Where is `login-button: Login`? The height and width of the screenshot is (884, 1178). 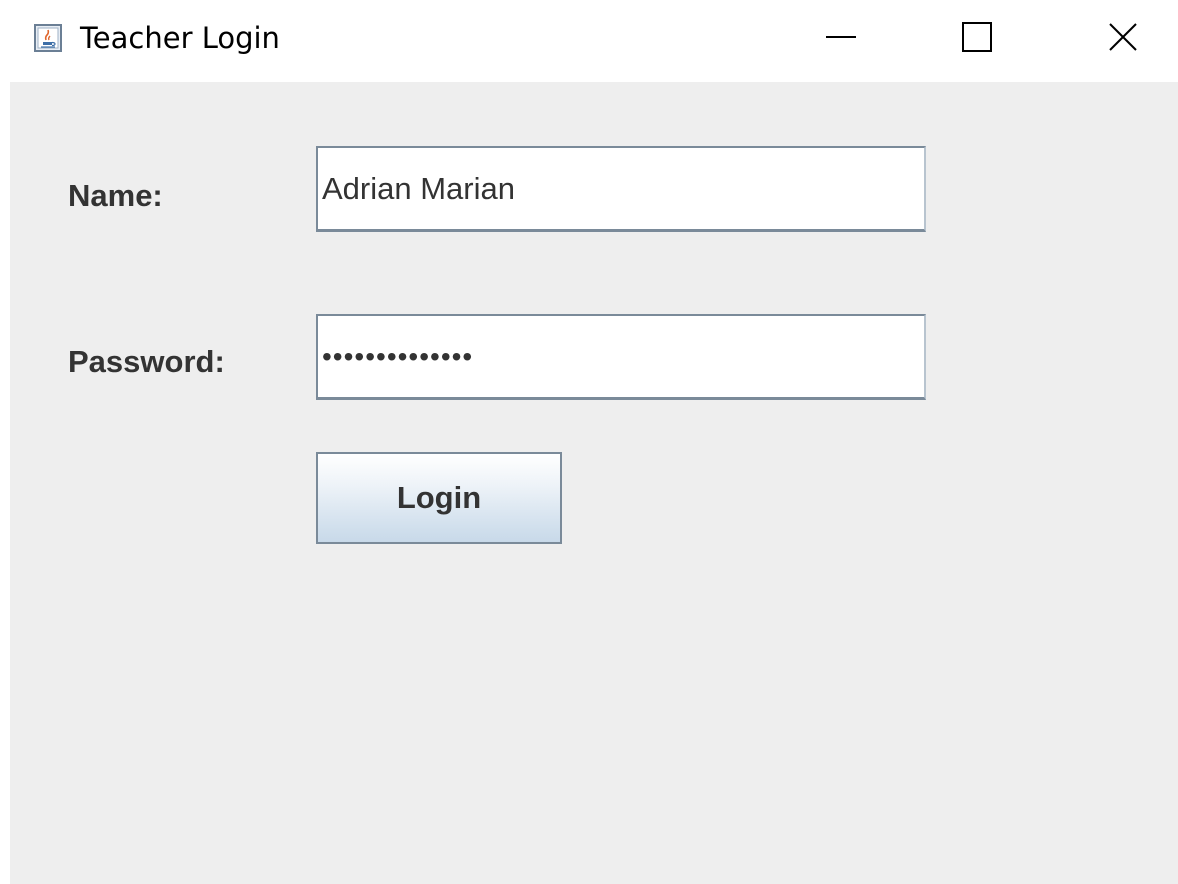 login-button: Login is located at coordinates (439, 498).